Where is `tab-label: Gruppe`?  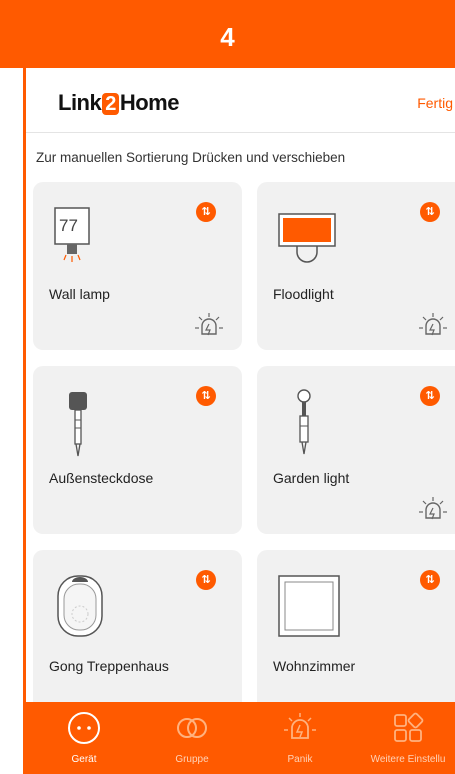 tab-label: Gruppe is located at coordinates (192, 759).